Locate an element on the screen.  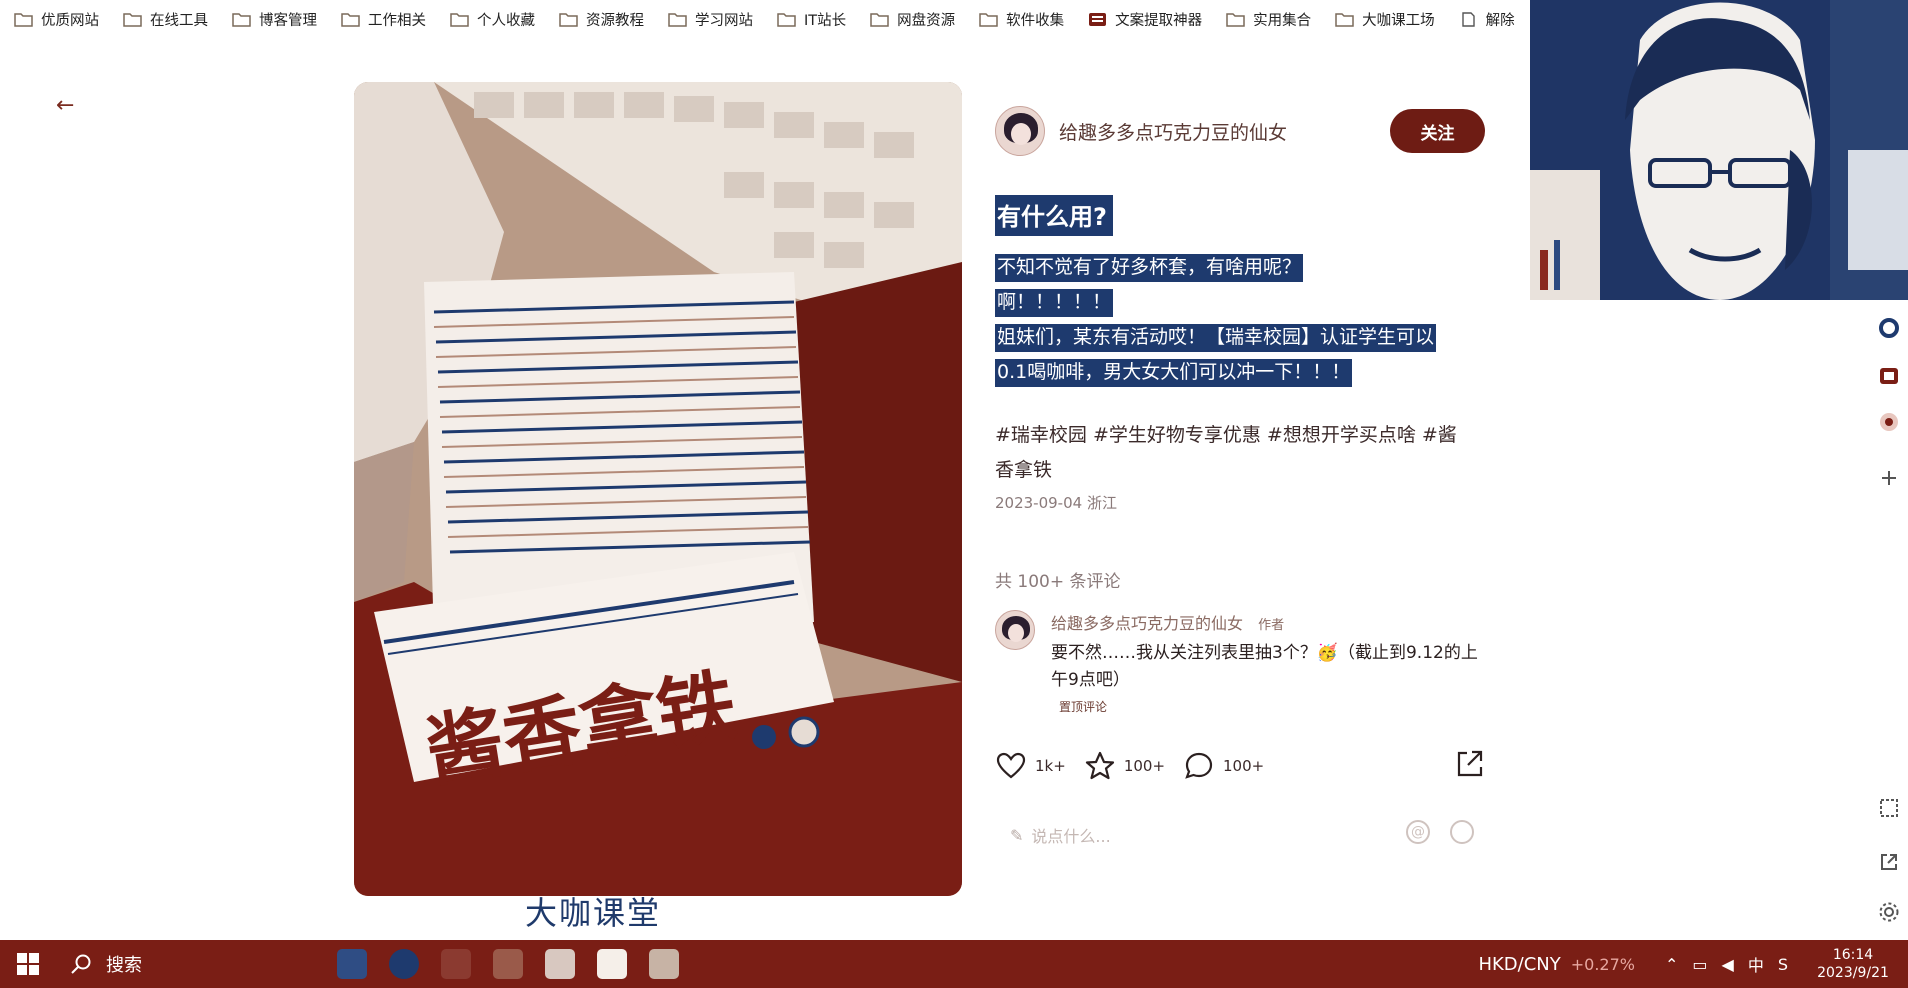
comment-action: 100+ is located at coordinates (1223, 766).